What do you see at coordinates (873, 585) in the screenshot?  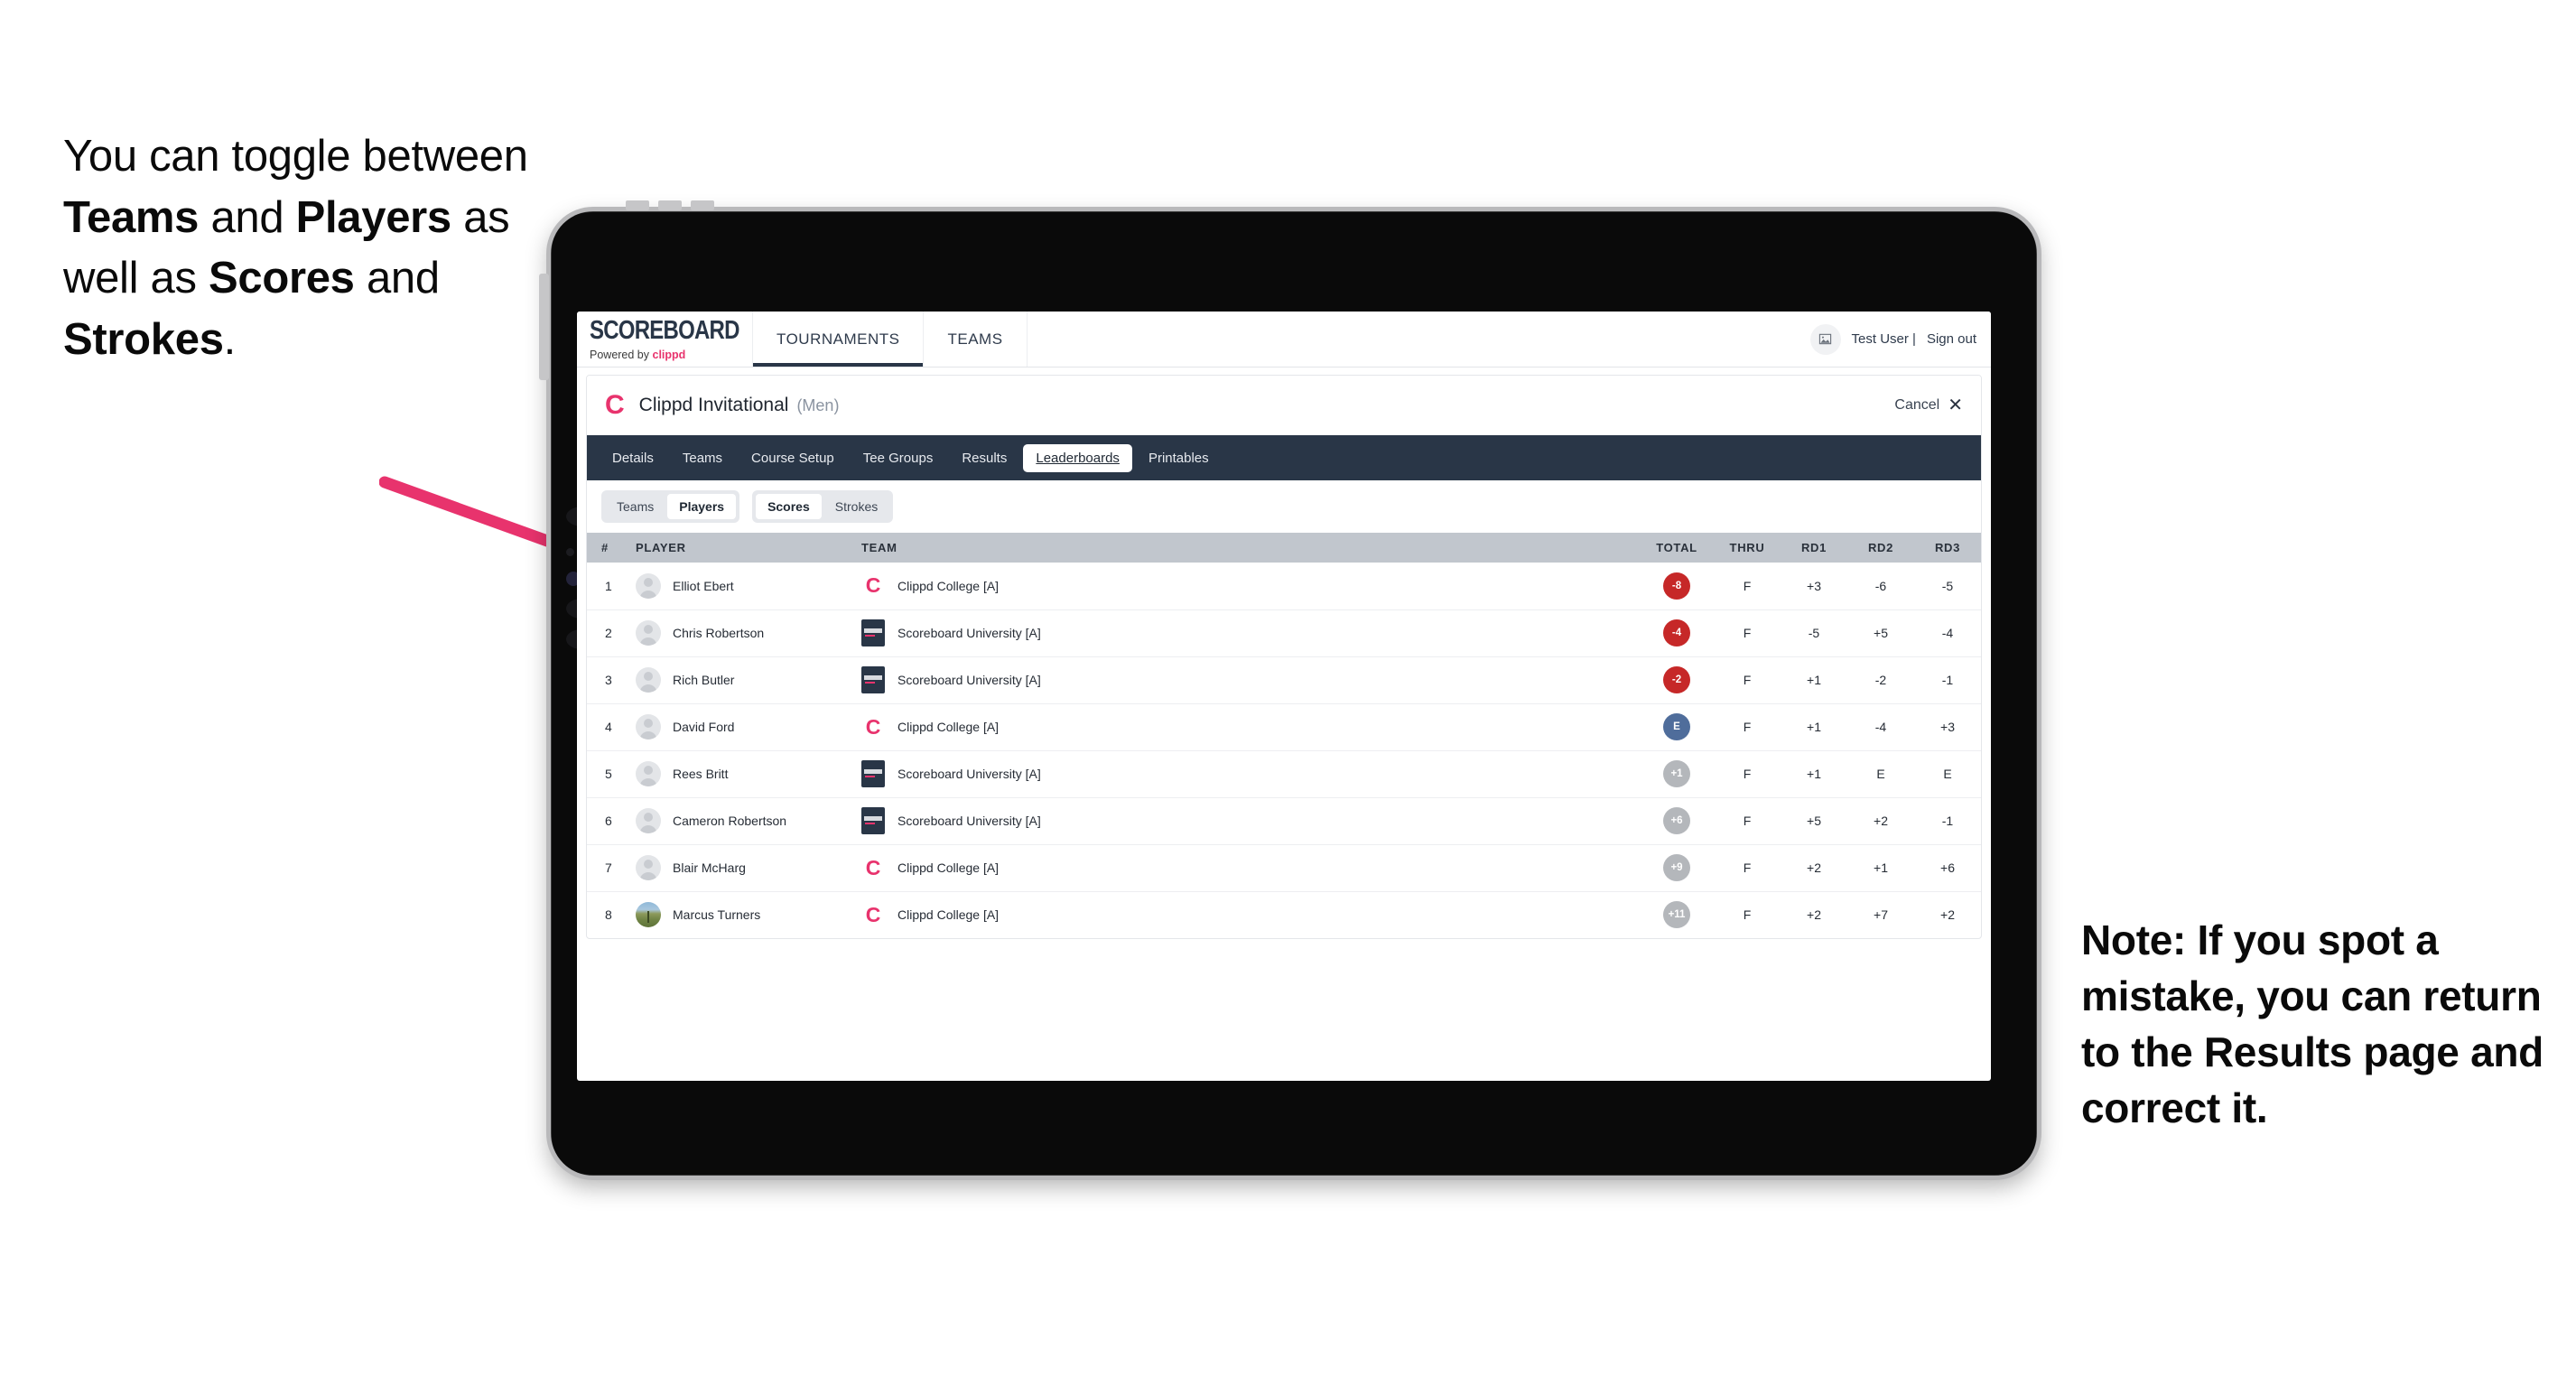 I see `team-logo-clippd-icon: C` at bounding box center [873, 585].